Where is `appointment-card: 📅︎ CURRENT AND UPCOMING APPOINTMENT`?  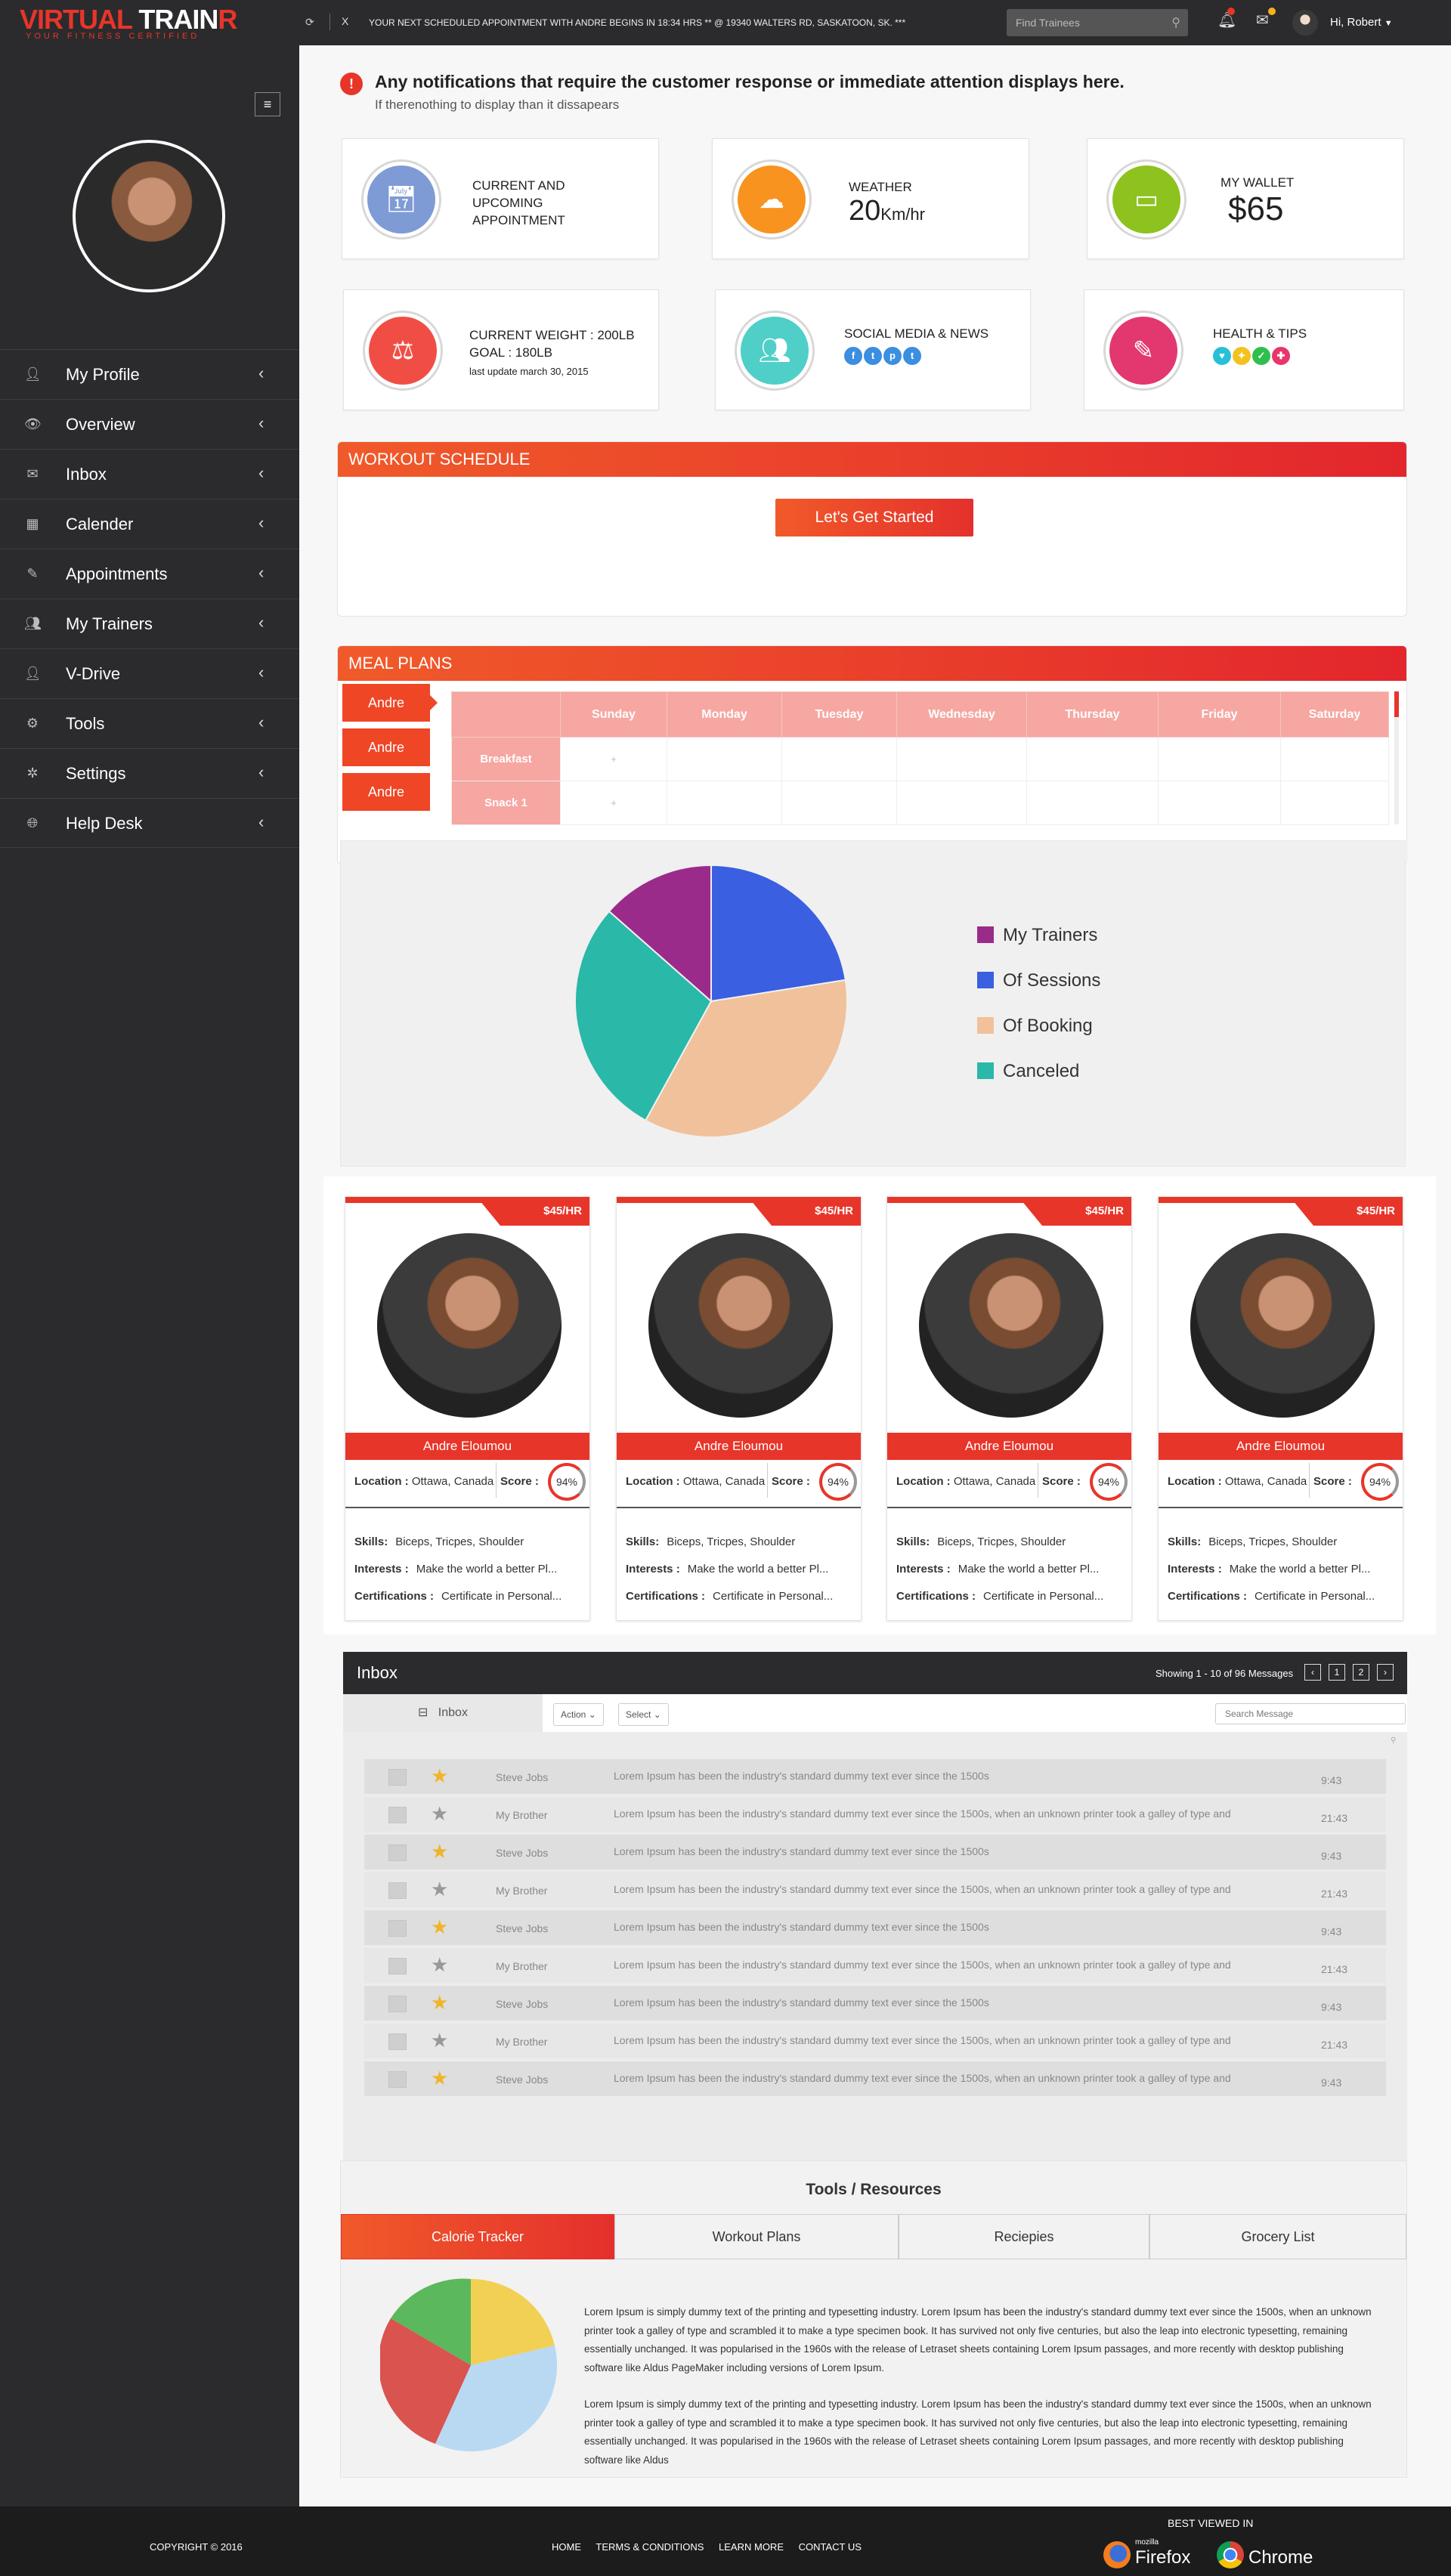
appointment-card: 📅︎ CURRENT AND UPCOMING APPOINTMENT is located at coordinates (500, 198).